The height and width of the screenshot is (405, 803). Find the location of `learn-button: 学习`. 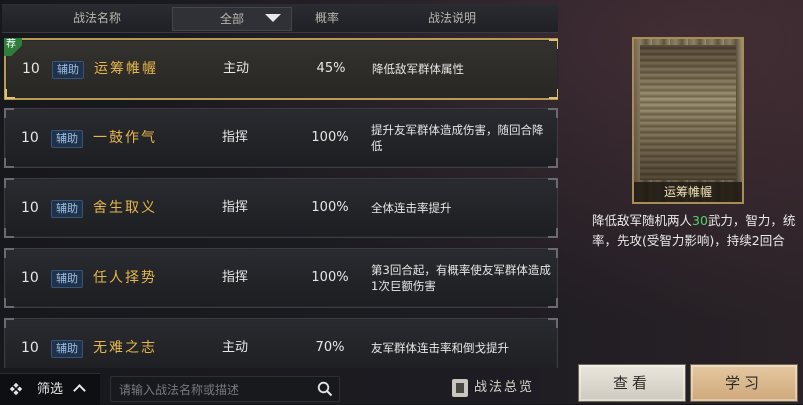

learn-button: 学习 is located at coordinates (744, 383).